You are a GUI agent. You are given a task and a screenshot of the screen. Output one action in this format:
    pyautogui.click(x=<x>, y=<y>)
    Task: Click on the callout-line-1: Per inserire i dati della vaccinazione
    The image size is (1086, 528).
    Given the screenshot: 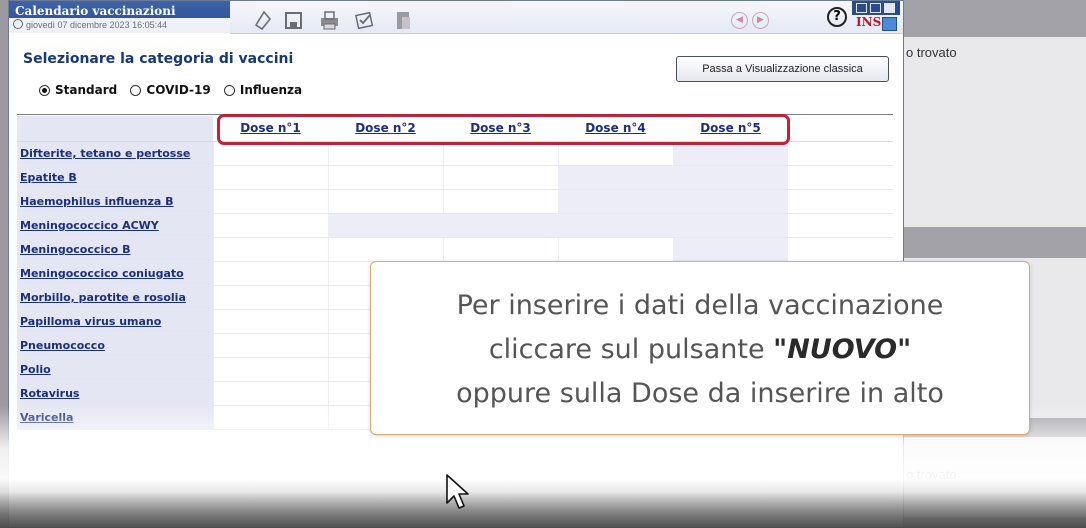 What is the action you would take?
    pyautogui.click(x=700, y=305)
    